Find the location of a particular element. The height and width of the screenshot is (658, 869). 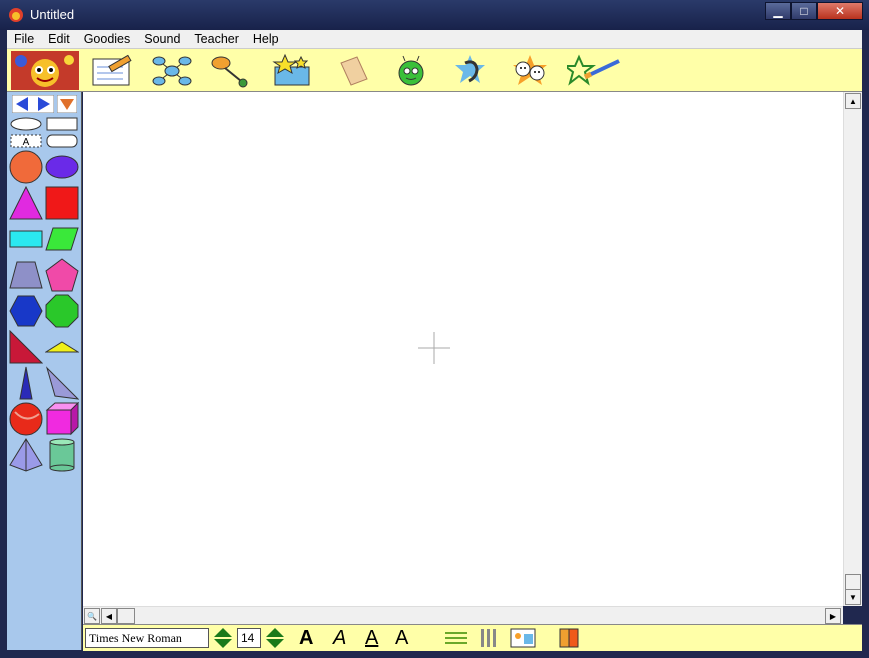

green-parallelogram-tool is located at coordinates (62, 239).